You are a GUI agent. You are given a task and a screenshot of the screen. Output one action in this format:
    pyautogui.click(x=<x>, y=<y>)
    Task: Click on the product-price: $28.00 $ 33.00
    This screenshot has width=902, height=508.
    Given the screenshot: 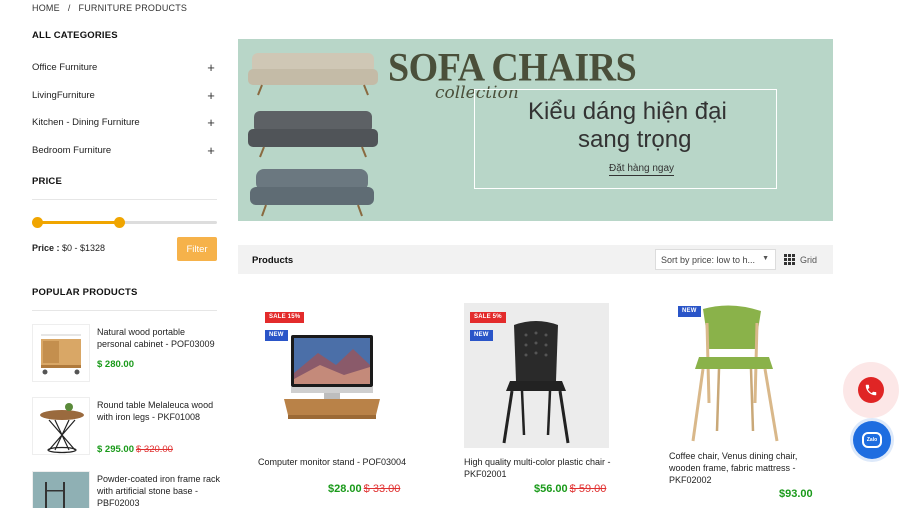 What is the action you would take?
    pyautogui.click(x=364, y=489)
    